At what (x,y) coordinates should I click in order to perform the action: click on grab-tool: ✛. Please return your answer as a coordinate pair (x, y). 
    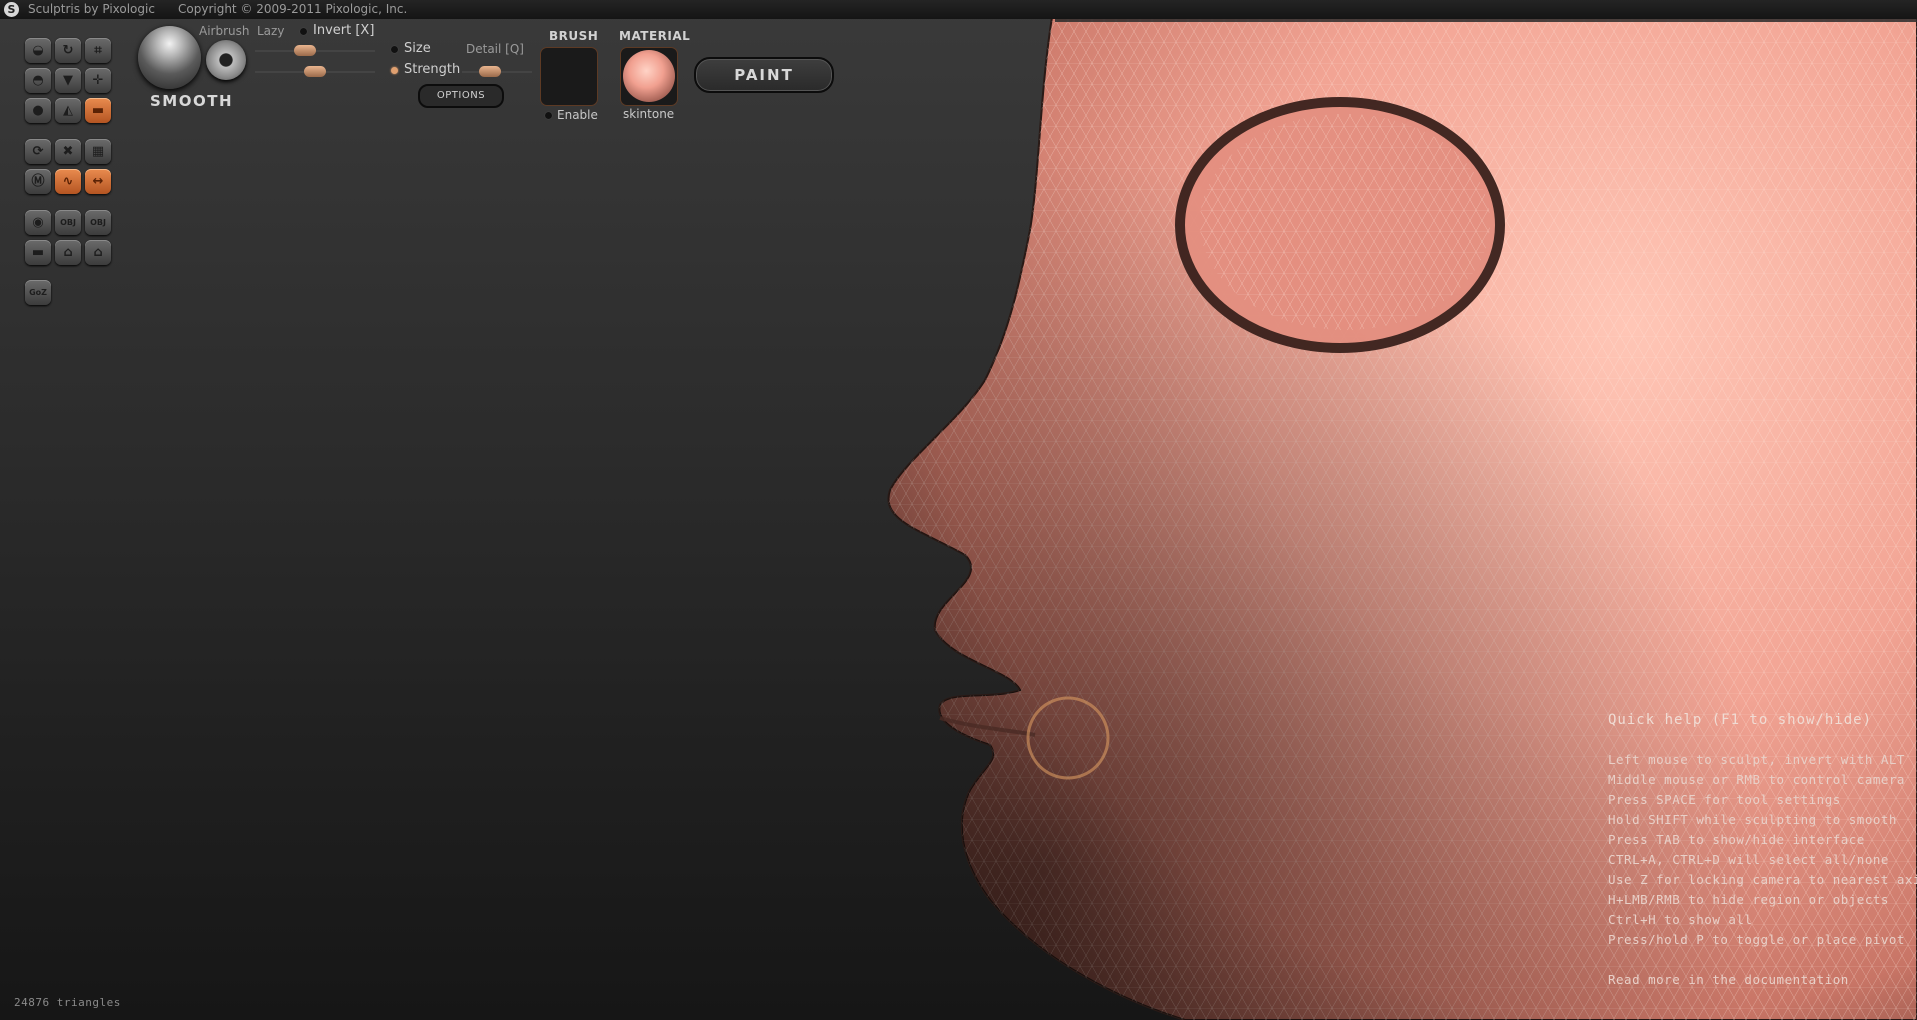
    Looking at the image, I should click on (98, 80).